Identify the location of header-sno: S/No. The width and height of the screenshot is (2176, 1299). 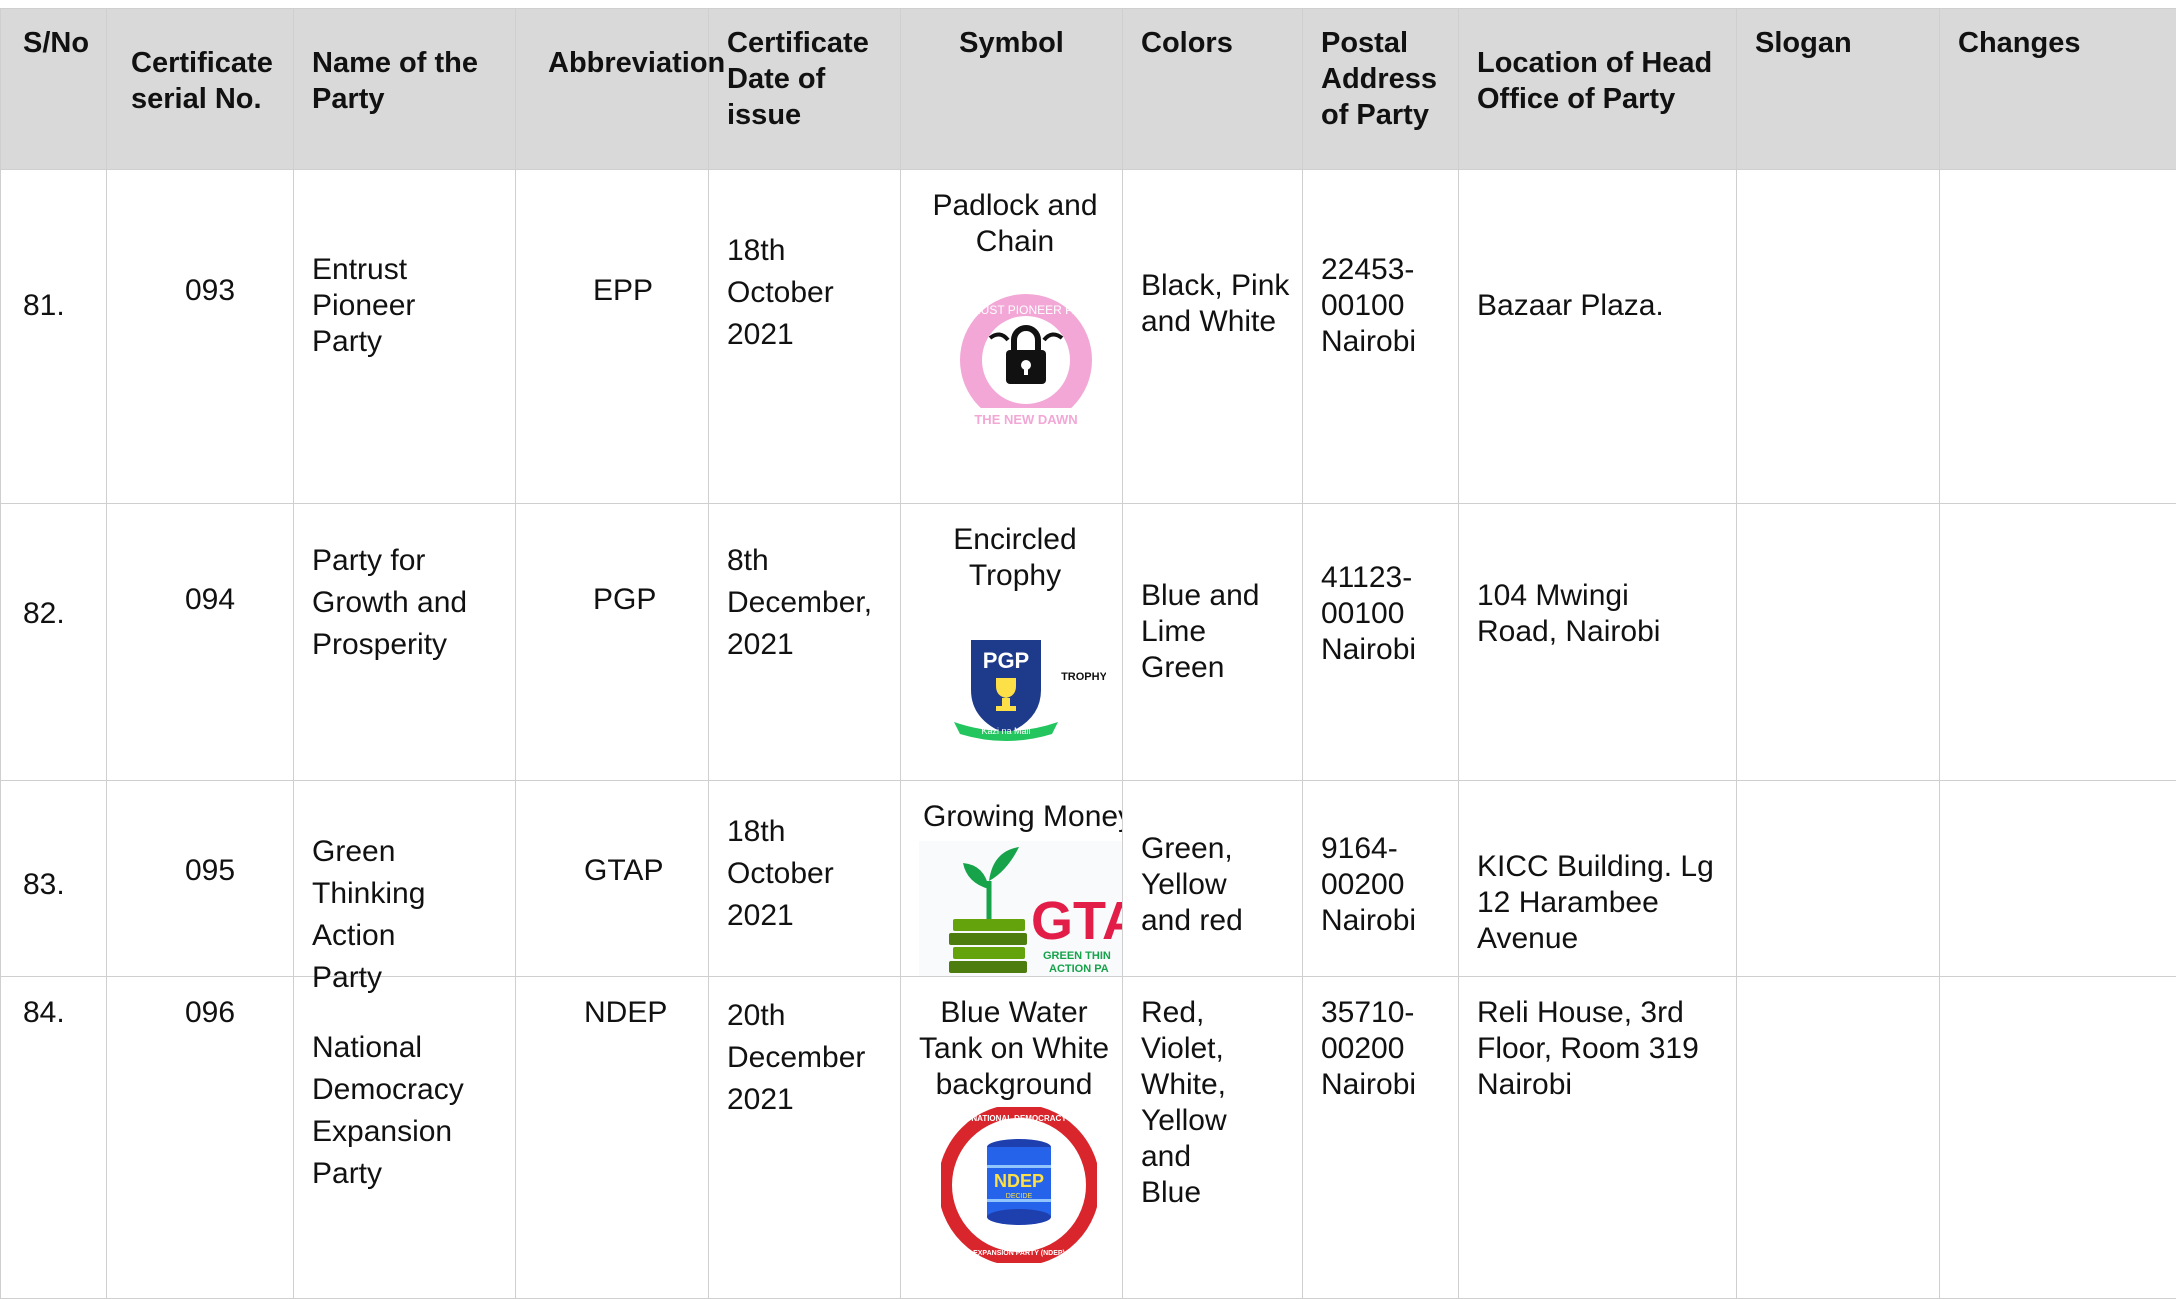
(54, 89).